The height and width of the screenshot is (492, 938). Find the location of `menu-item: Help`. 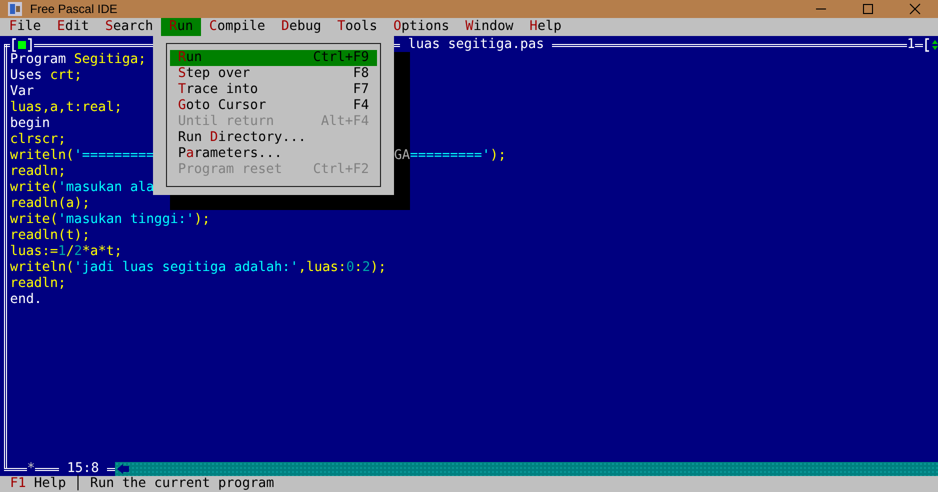

menu-item: Help is located at coordinates (545, 27).